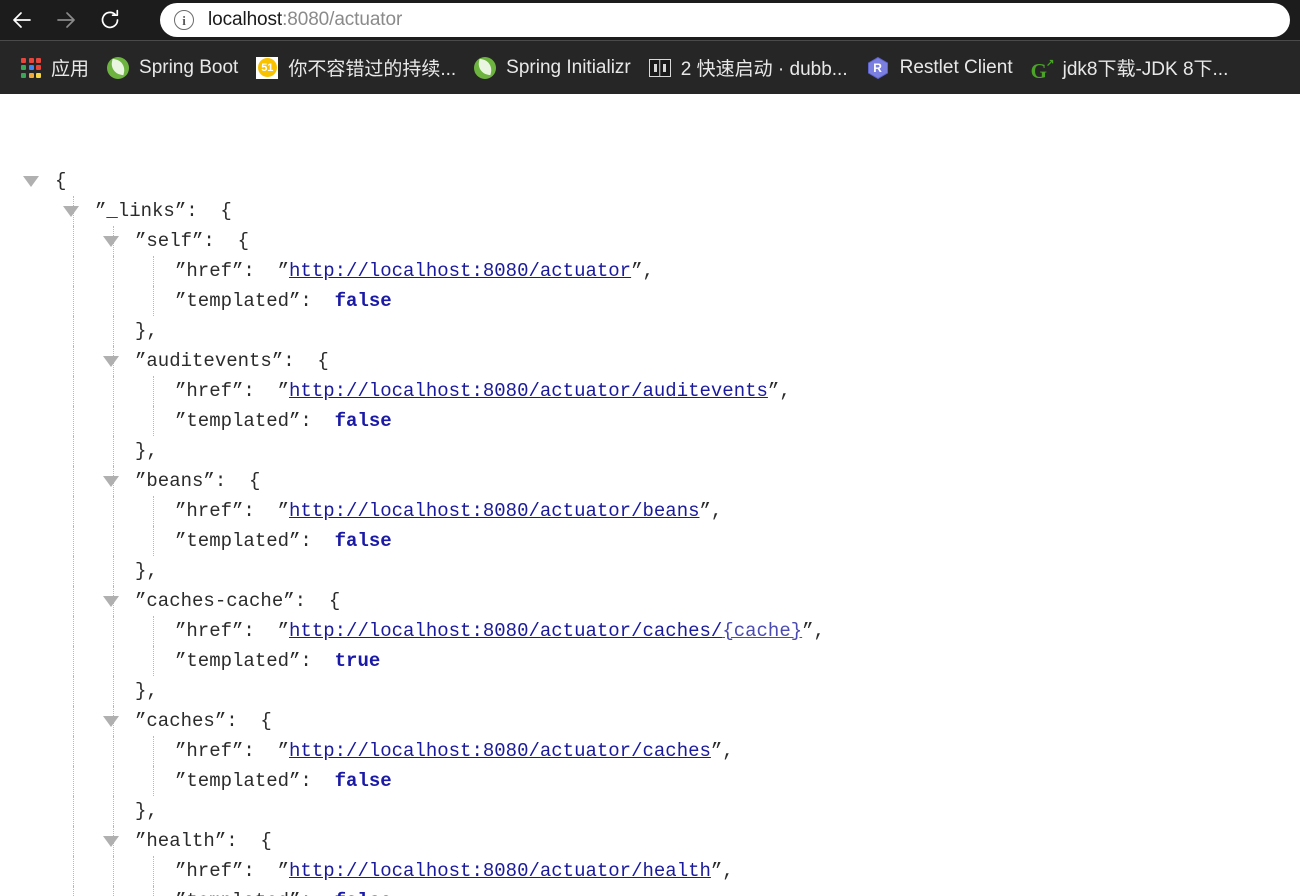  I want to click on bookmark-spring-initializr: Spring Initializr, so click(552, 68).